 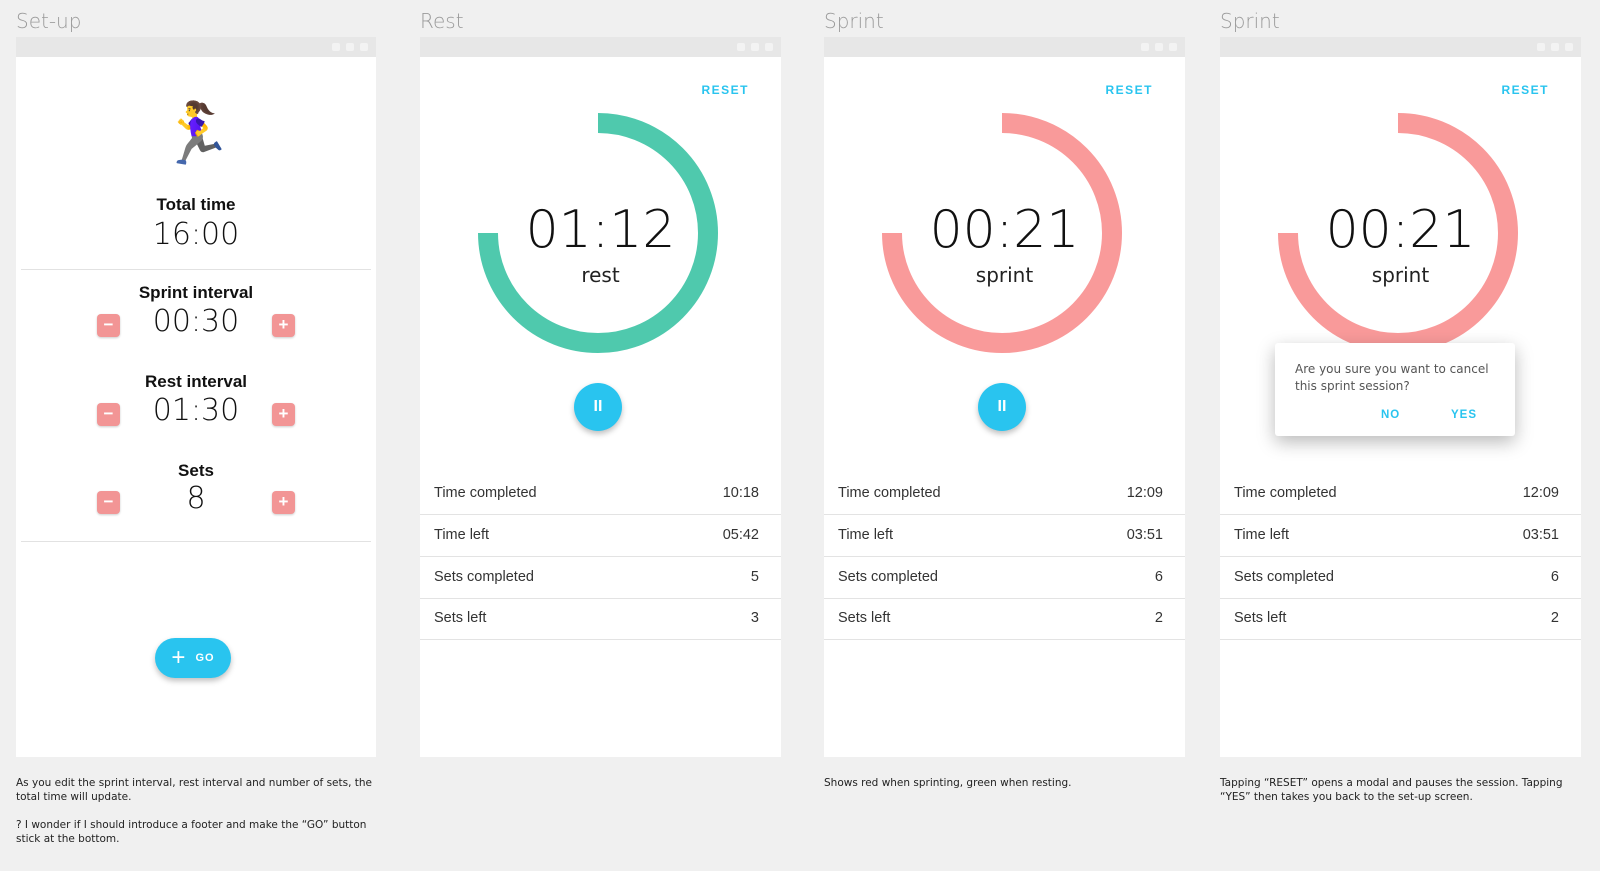 I want to click on sets-increment-button: +, so click(x=283, y=502).